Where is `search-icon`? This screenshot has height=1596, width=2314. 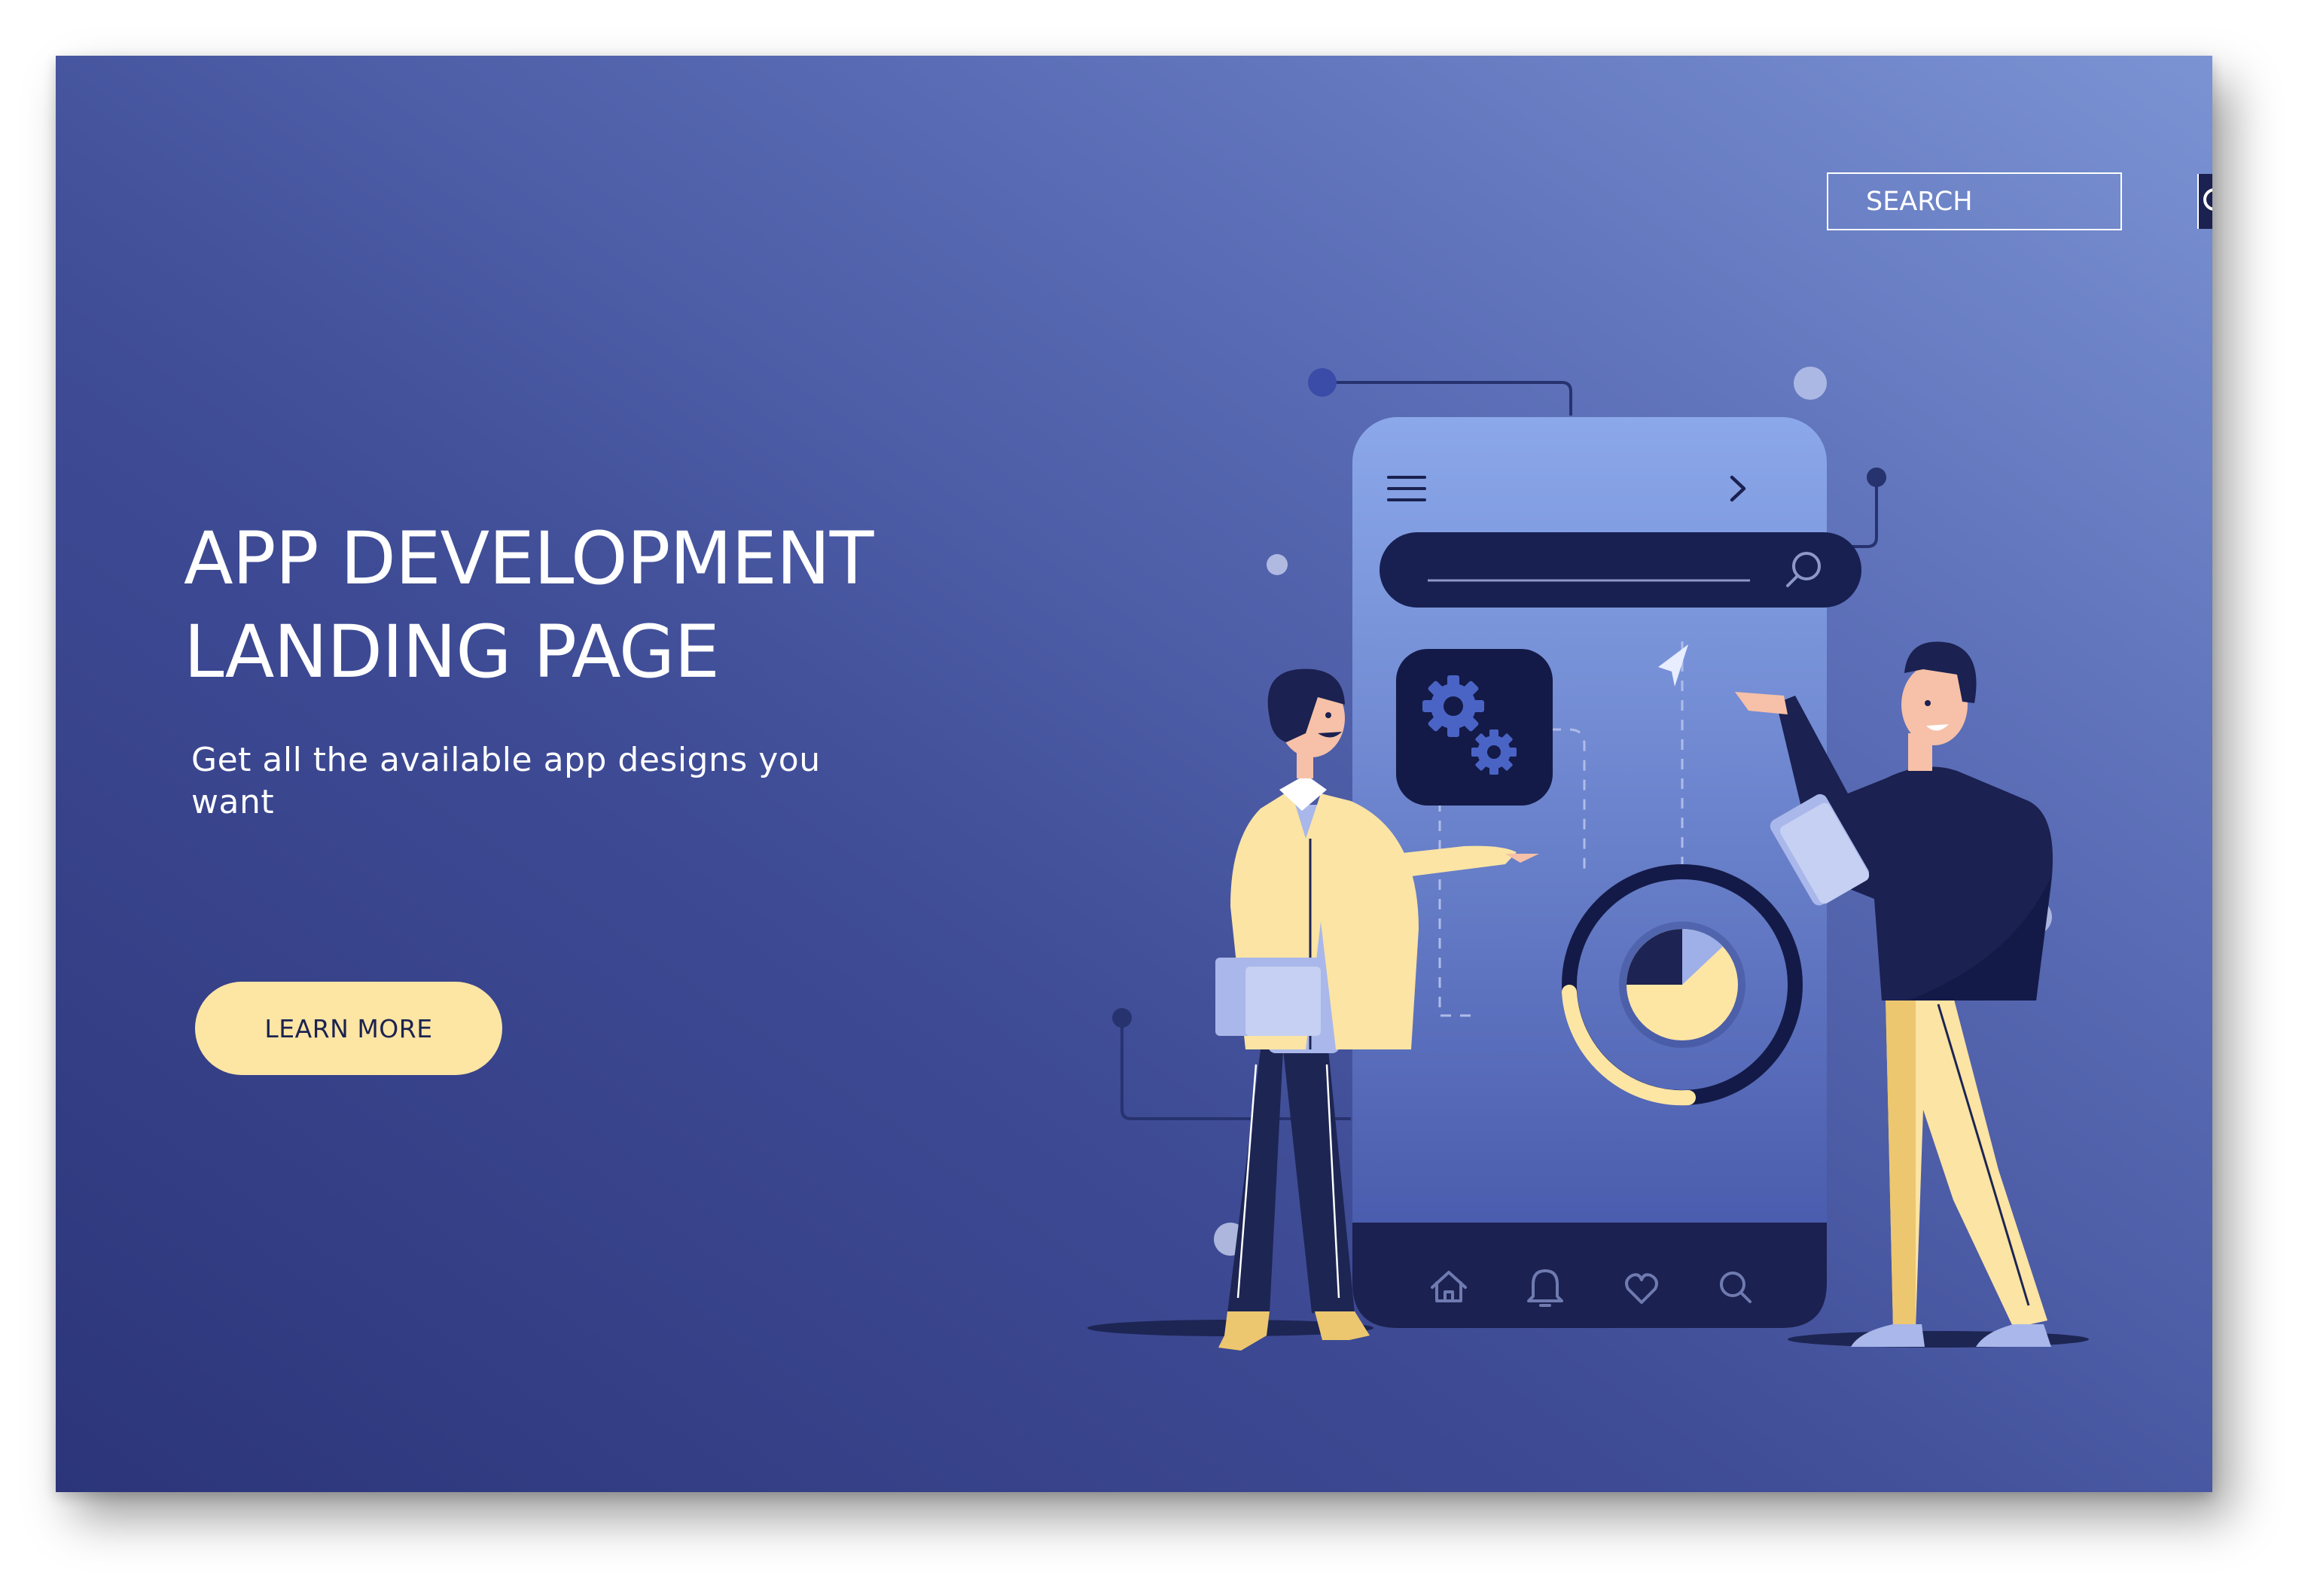
search-icon is located at coordinates (2207, 199).